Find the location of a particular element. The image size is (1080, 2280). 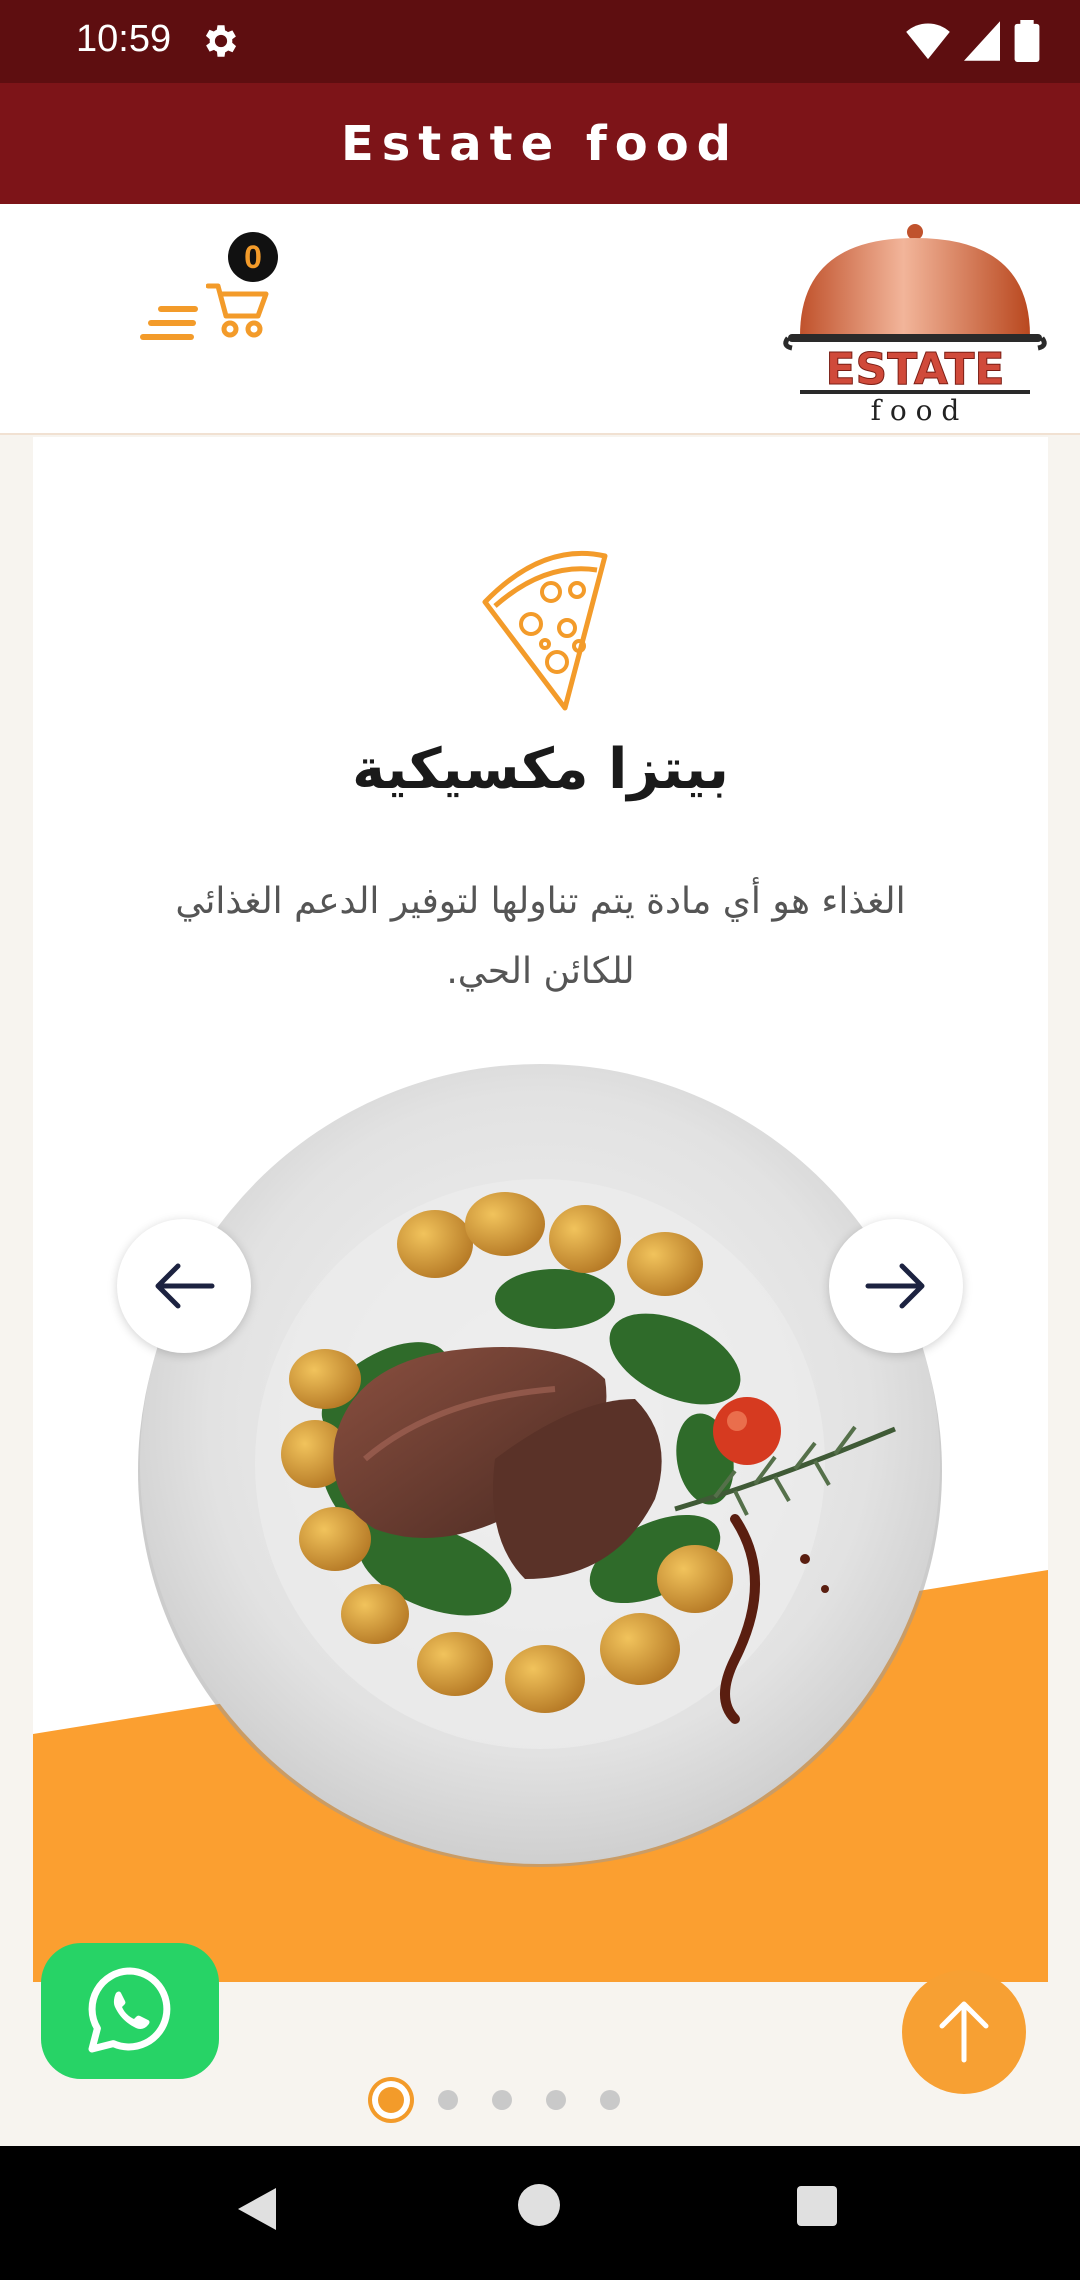

app-title: Estate food is located at coordinates (540, 143).